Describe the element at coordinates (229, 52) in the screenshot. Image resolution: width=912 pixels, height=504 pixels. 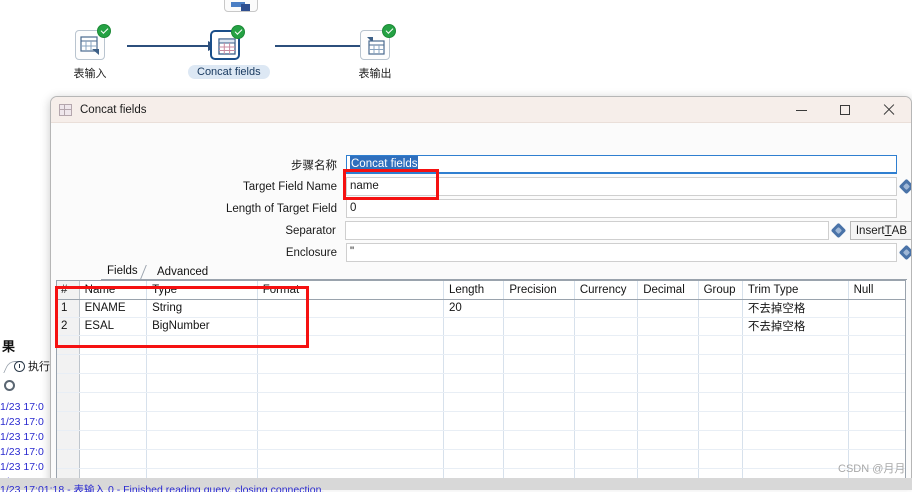
I see `canvas-node-concat-fields: Concat fields` at that location.